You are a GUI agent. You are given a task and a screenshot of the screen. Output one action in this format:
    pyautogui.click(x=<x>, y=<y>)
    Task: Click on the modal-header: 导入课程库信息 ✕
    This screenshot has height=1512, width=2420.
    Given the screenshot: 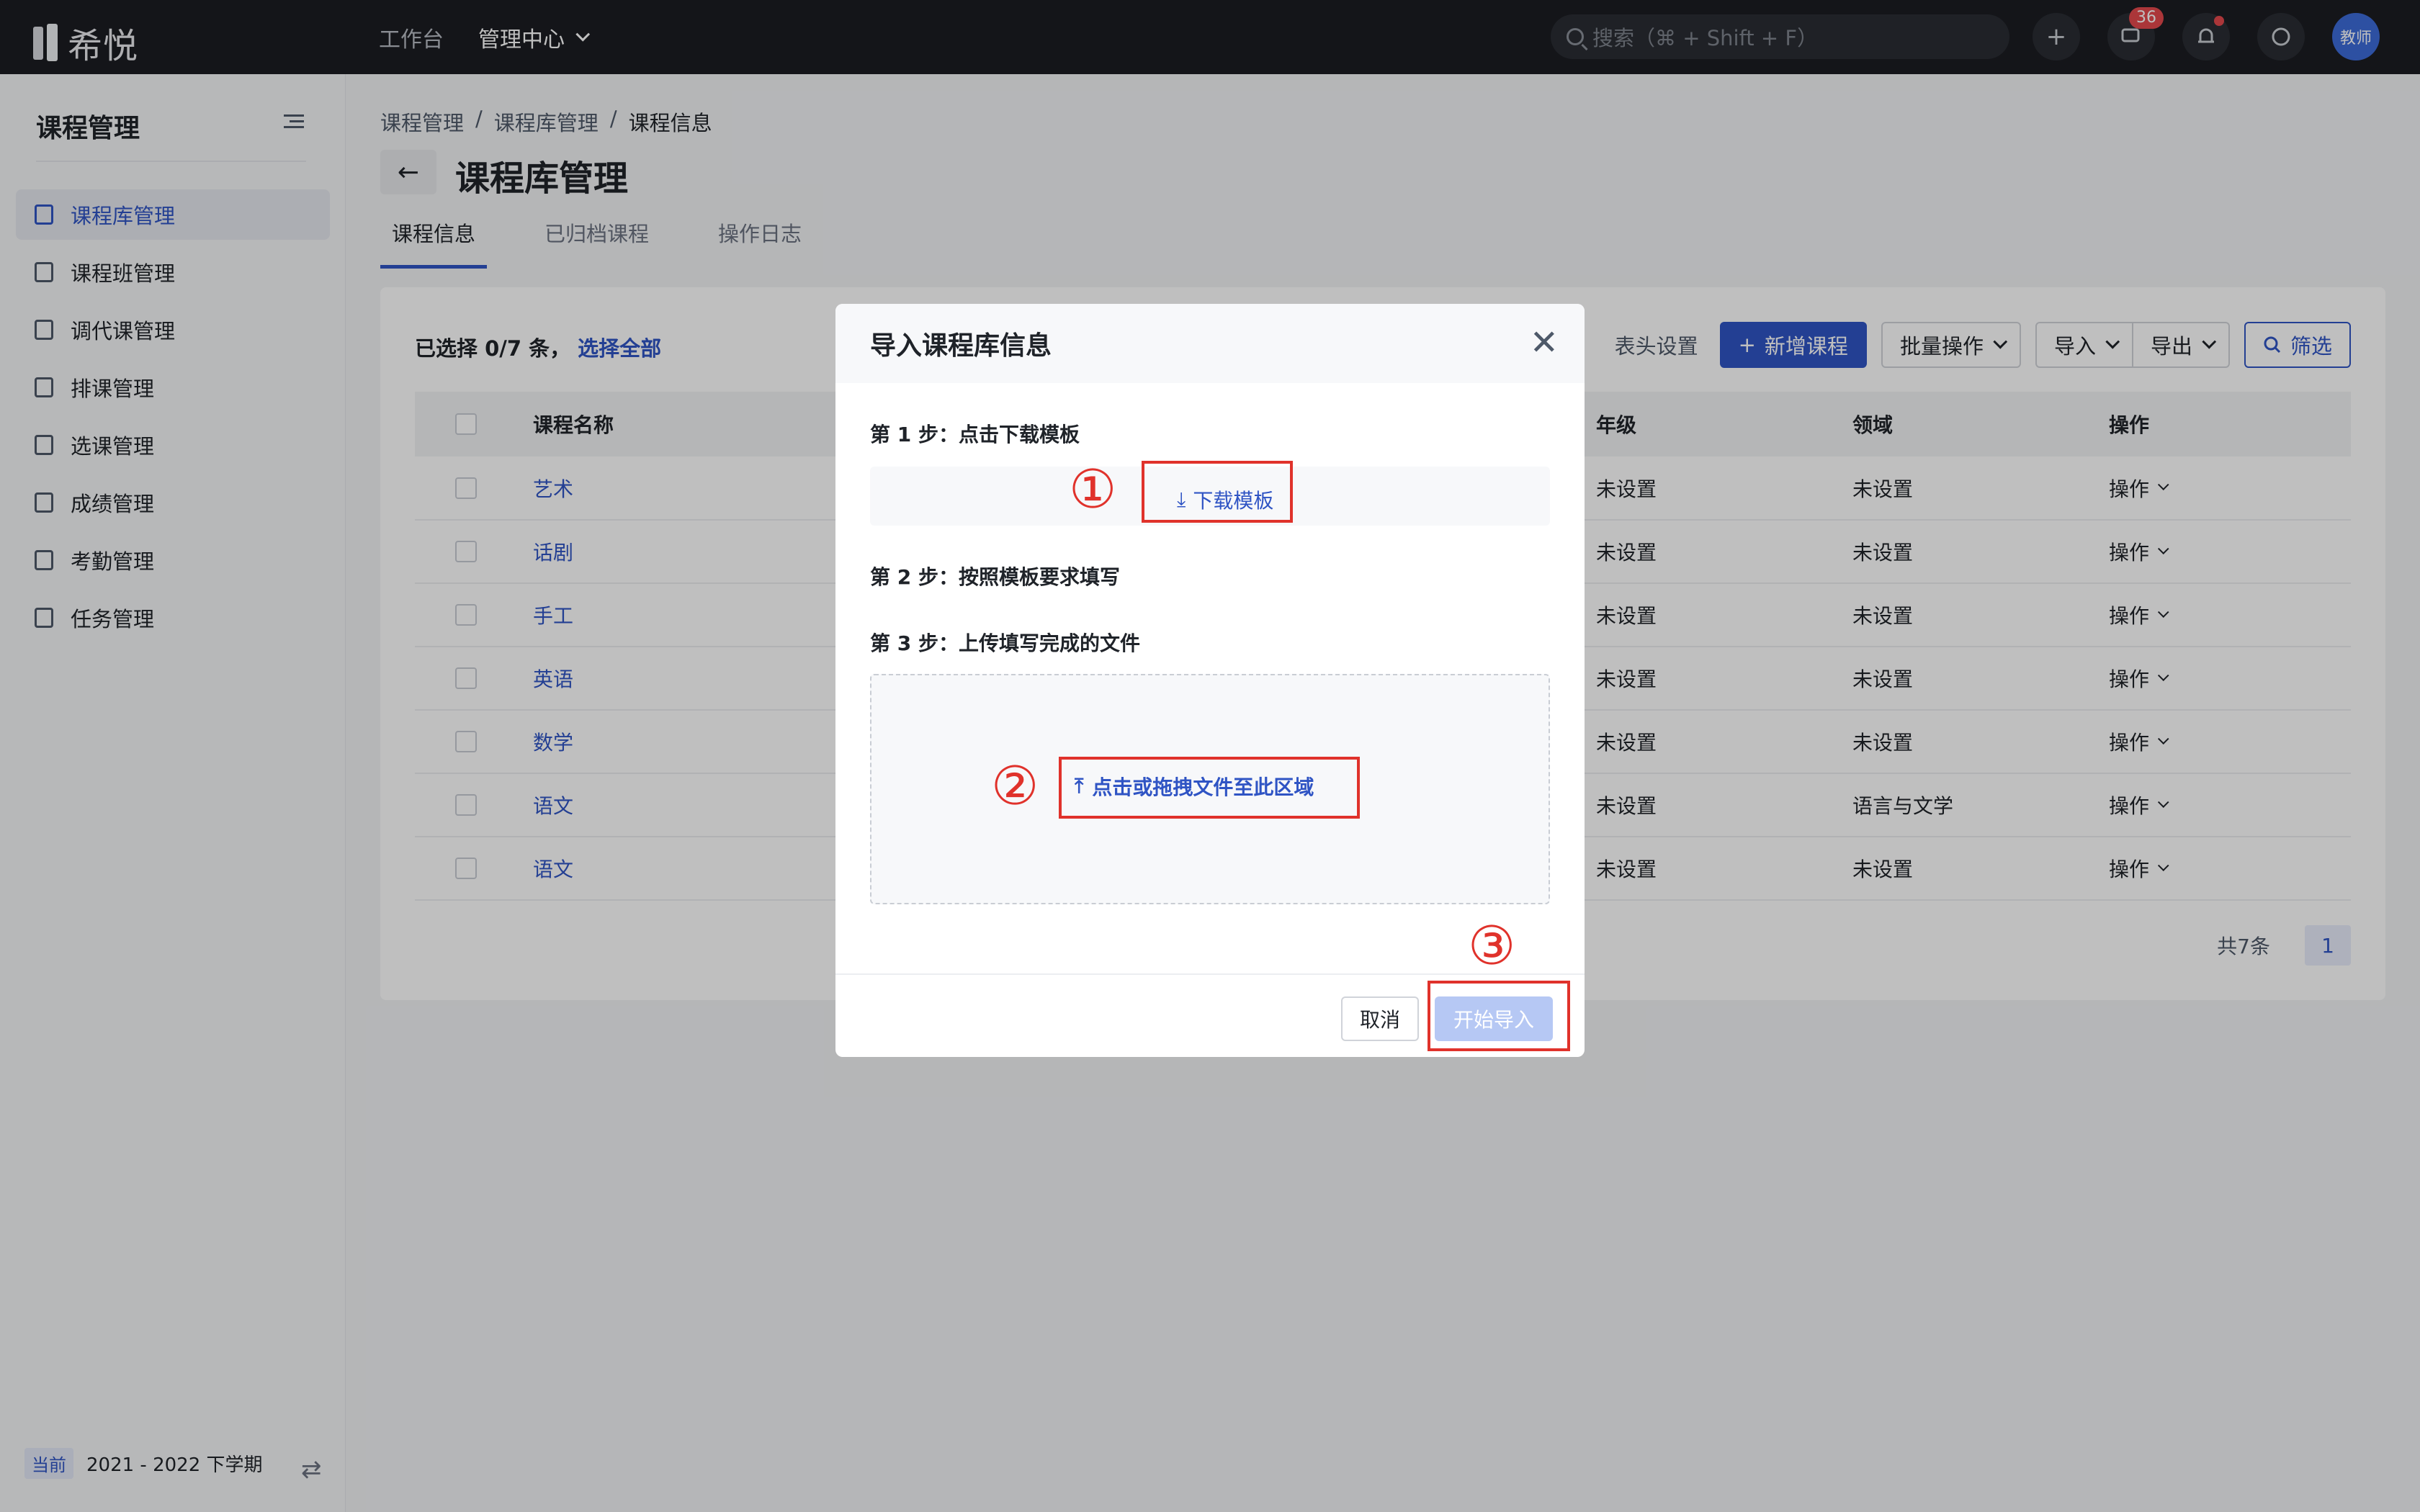 What is the action you would take?
    pyautogui.click(x=1210, y=343)
    